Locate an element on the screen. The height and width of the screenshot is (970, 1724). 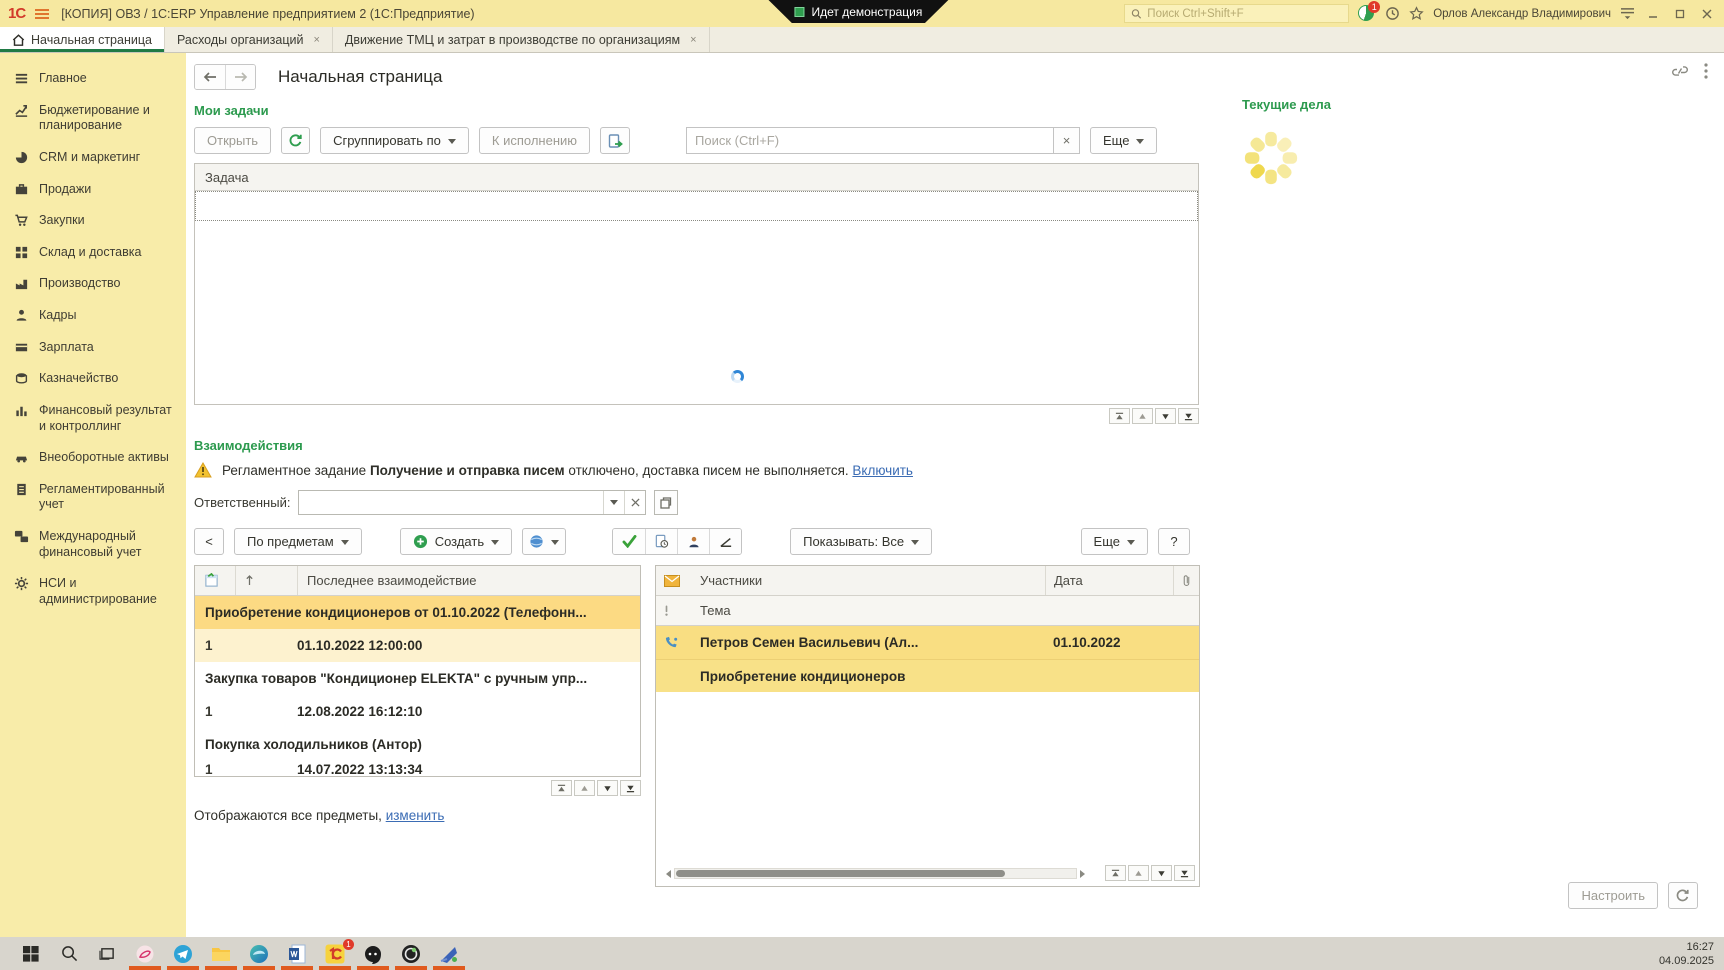
tab-home: Начальная страница is located at coordinates (82, 39).